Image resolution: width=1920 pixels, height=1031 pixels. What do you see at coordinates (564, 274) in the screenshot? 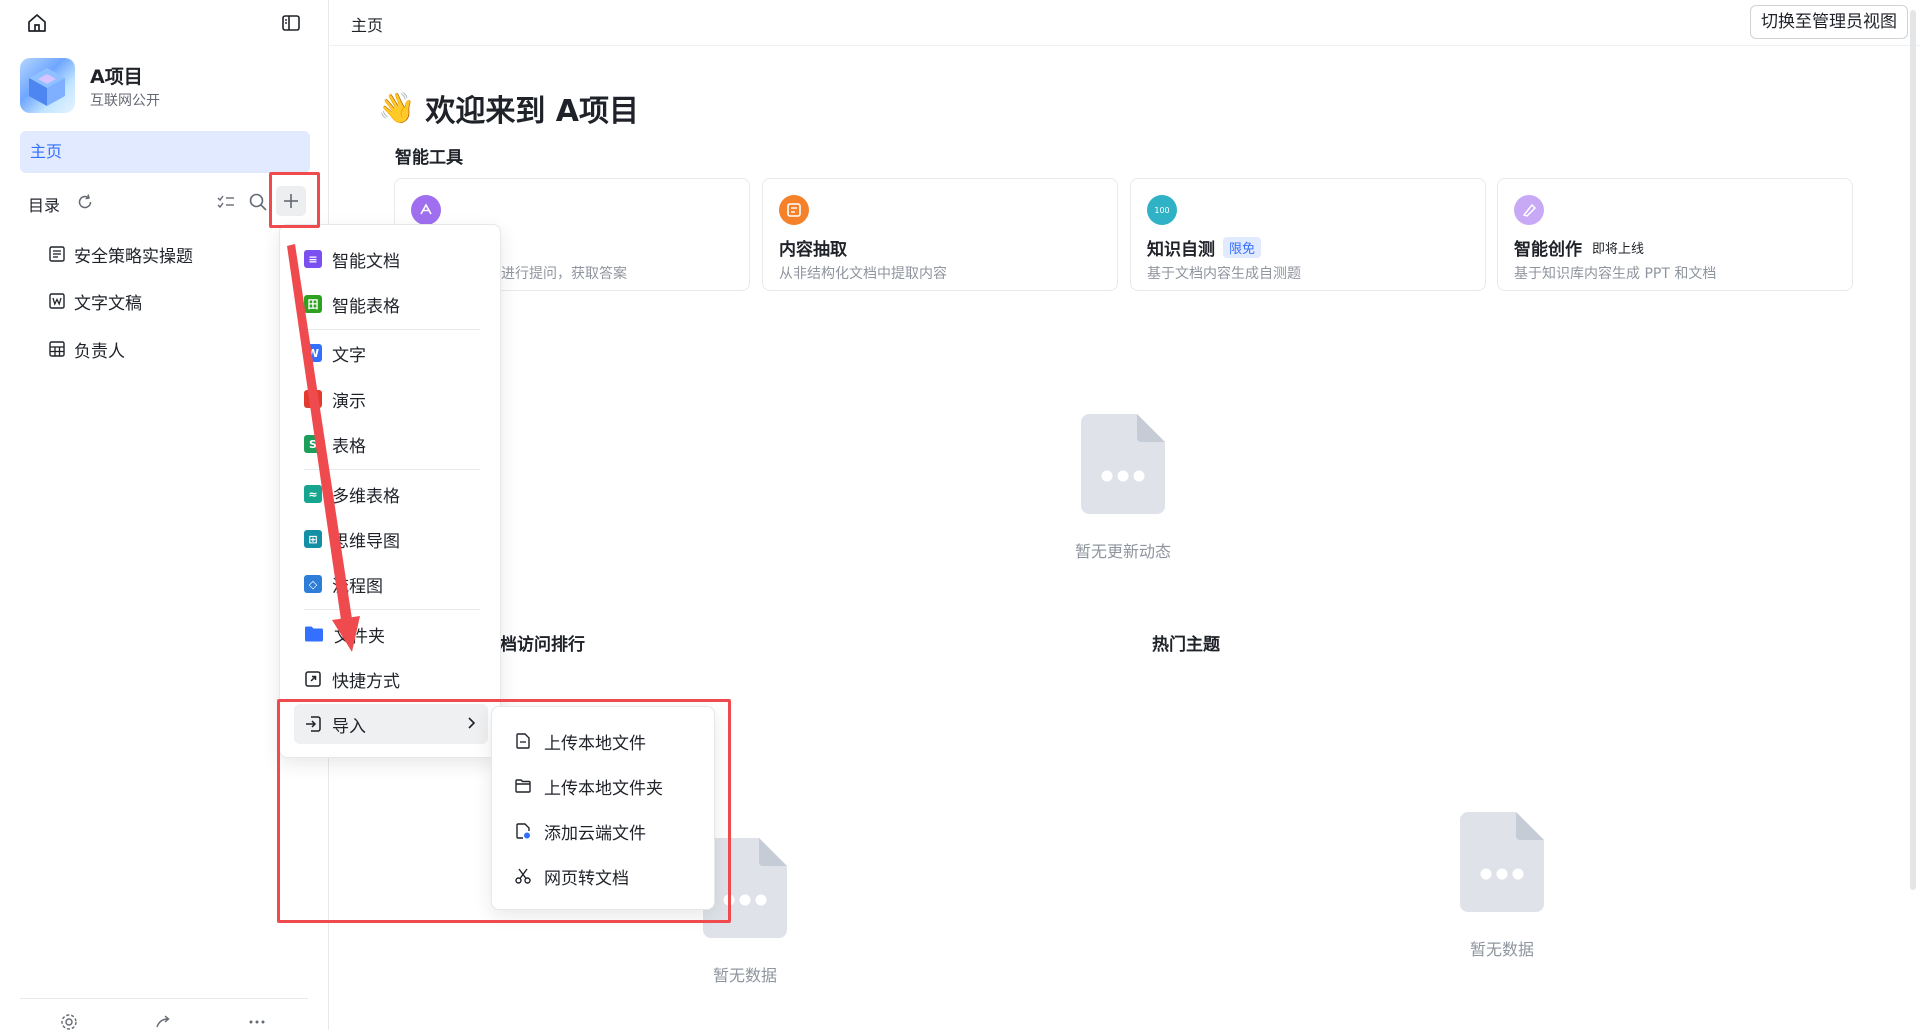
I see `tool-desc: 进行提问，获取答案` at bounding box center [564, 274].